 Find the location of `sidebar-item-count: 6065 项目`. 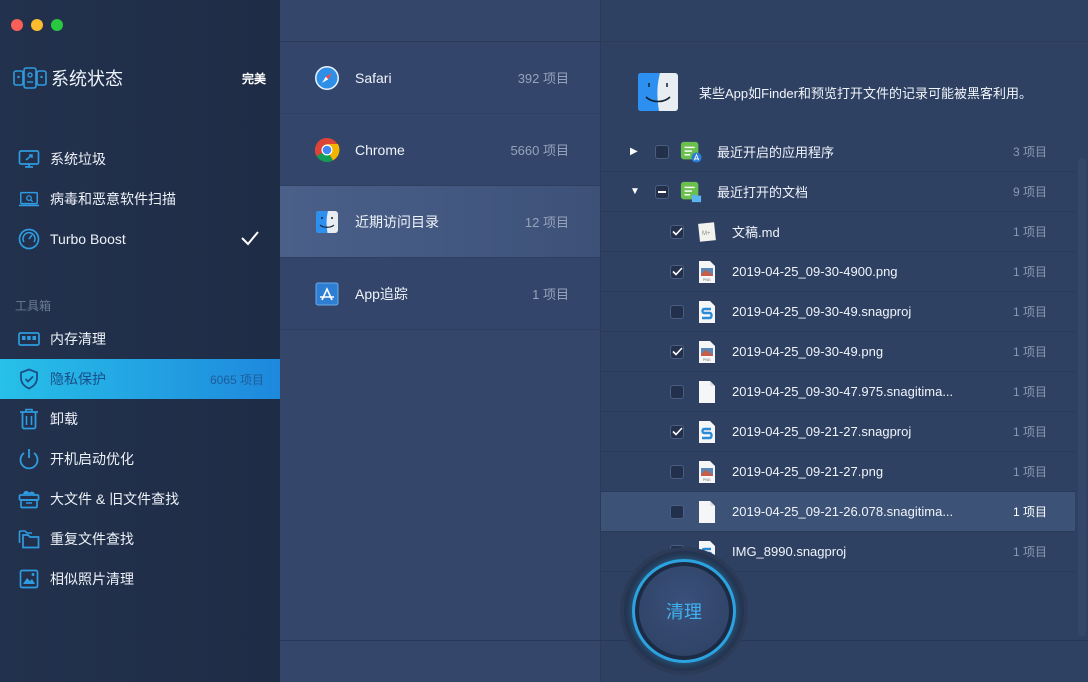

sidebar-item-count: 6065 项目 is located at coordinates (236, 379).